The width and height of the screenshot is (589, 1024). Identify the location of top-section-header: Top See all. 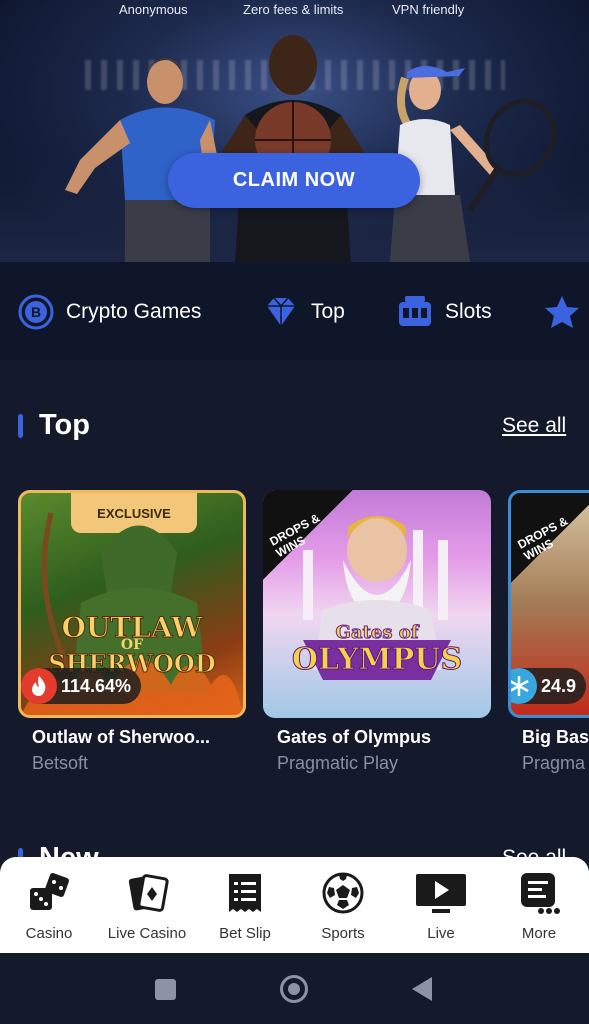
(294, 428).